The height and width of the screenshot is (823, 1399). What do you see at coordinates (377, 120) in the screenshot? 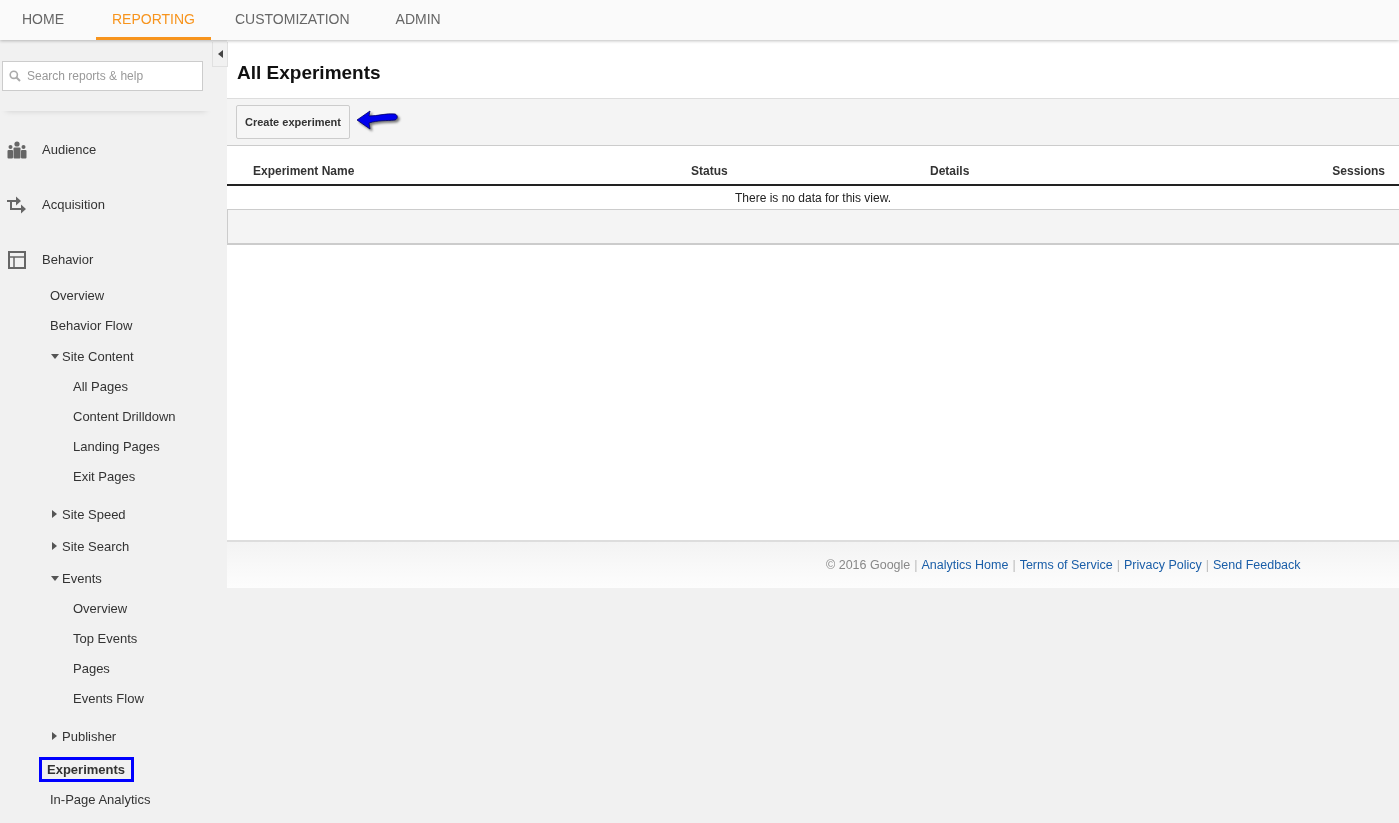
I see `arrow-icon` at bounding box center [377, 120].